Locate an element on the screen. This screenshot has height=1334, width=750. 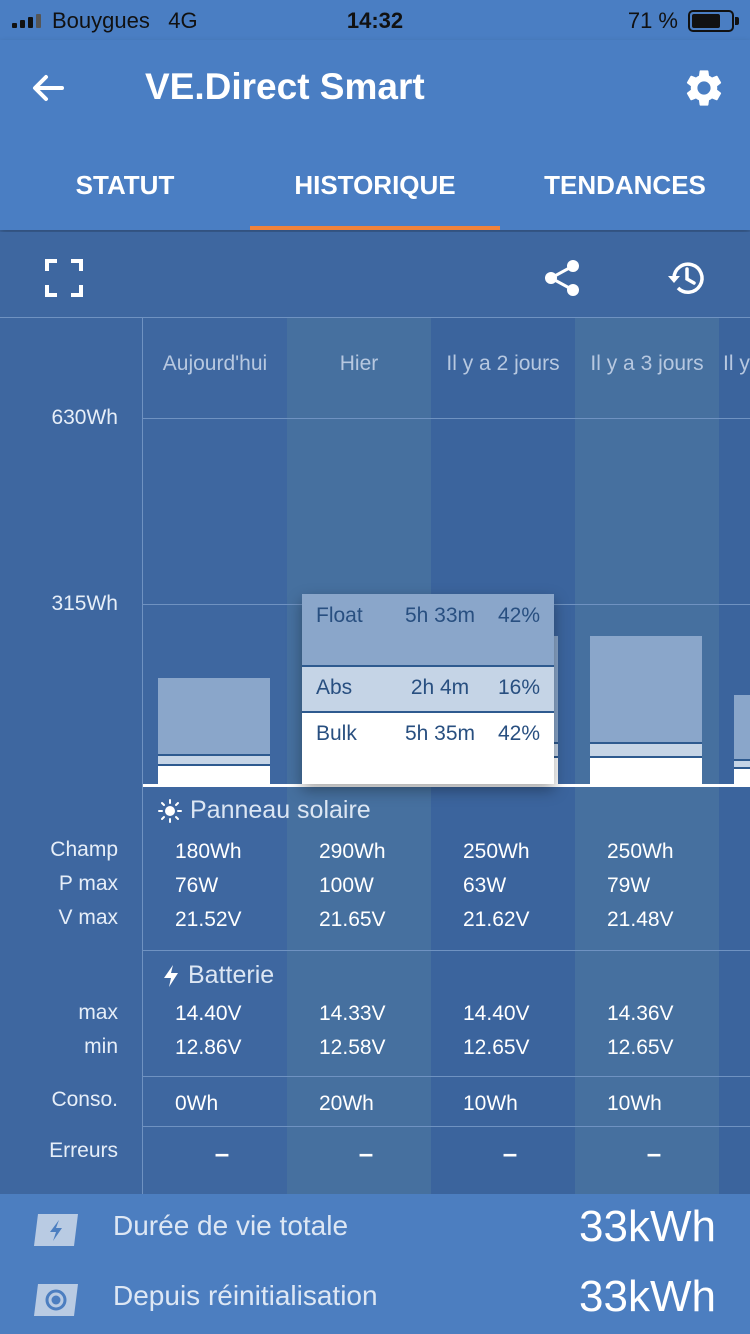
phase-name: Abs is located at coordinates (334, 687).